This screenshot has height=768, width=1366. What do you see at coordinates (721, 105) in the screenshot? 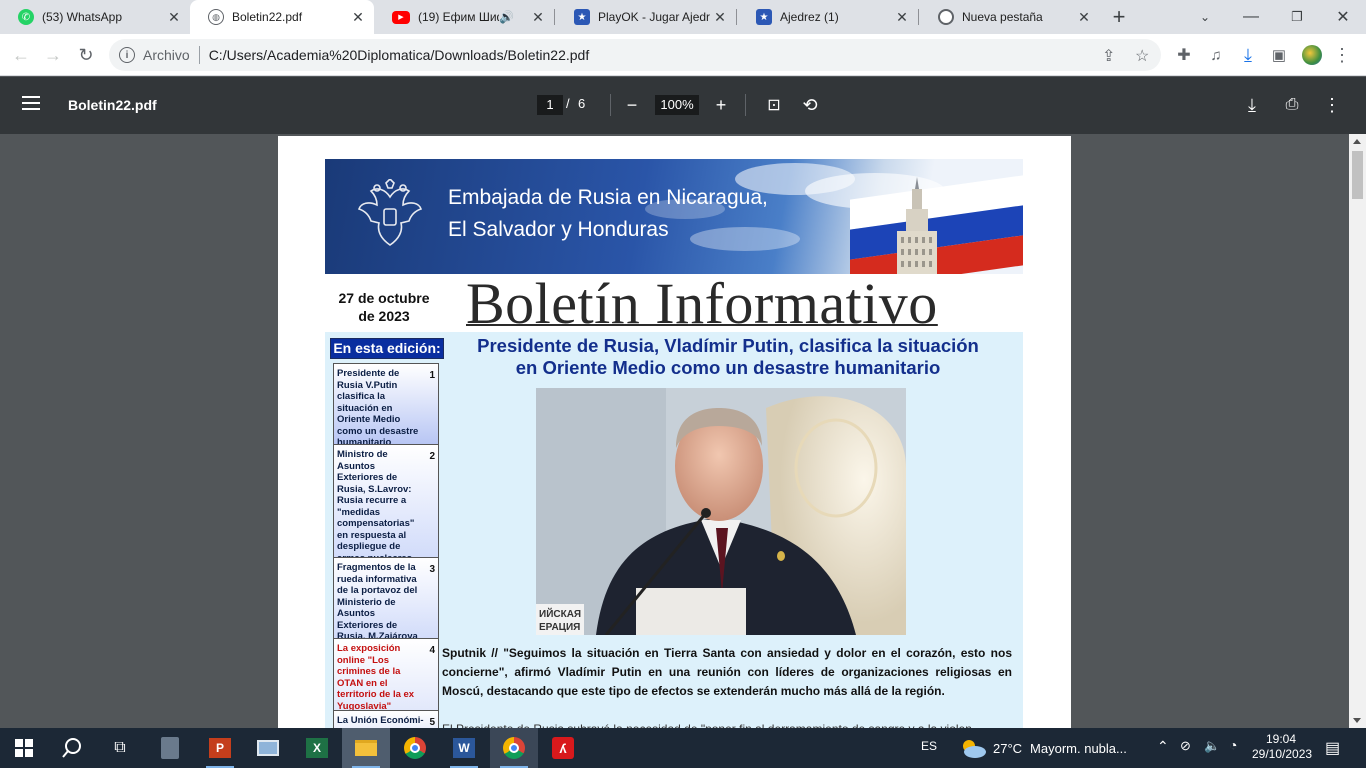
I see `zoom-in-button: +` at bounding box center [721, 105].